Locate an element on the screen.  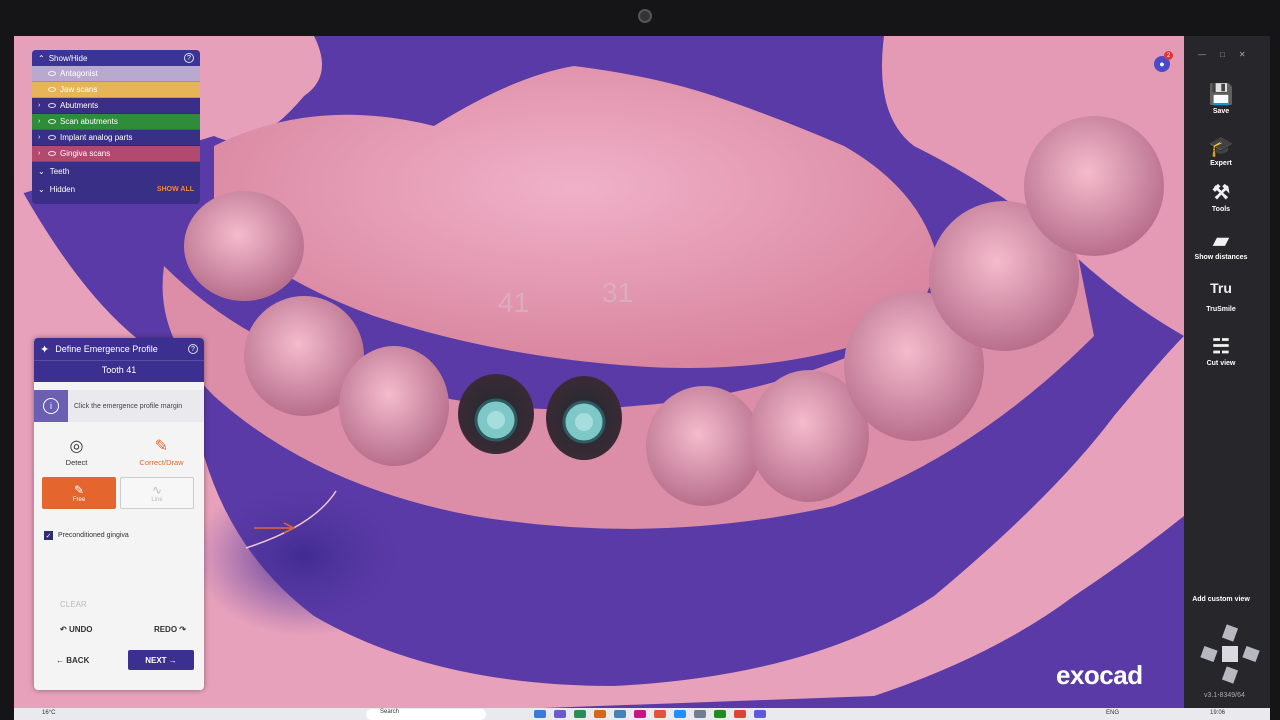
redo-label: REDO is located at coordinates (165, 629).